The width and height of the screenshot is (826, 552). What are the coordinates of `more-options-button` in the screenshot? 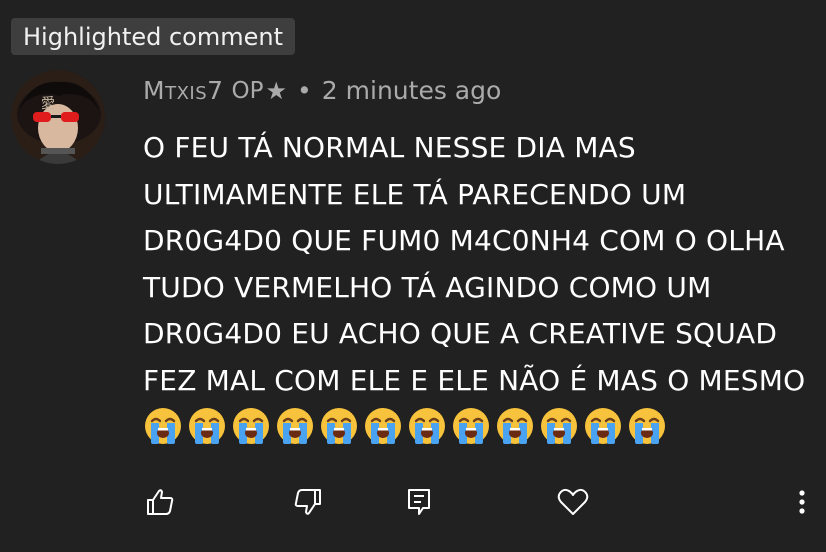 It's located at (802, 502).